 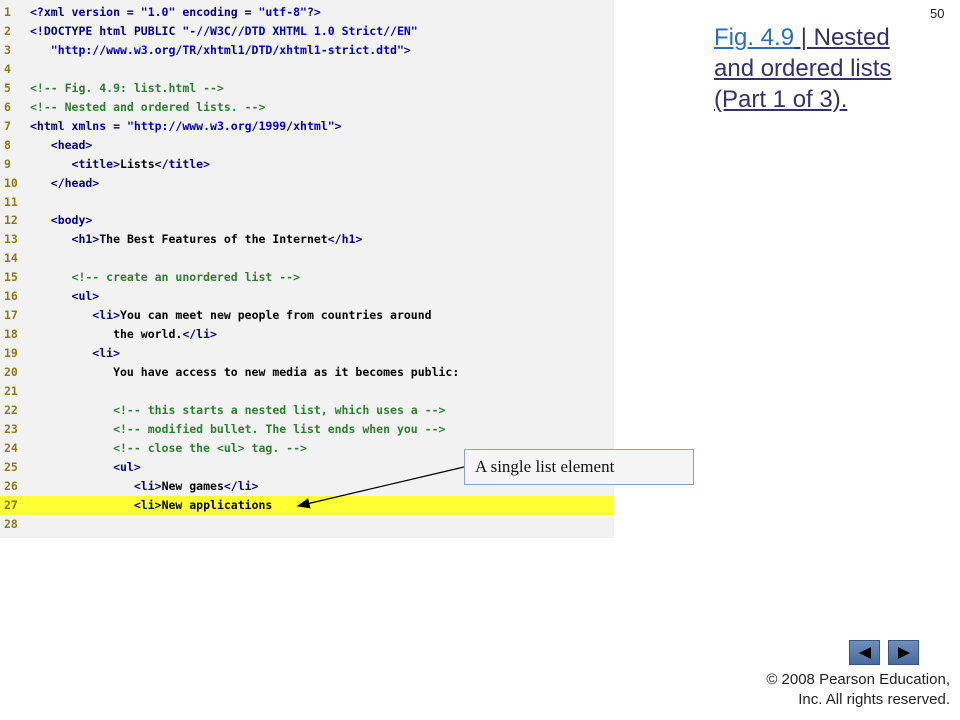 What do you see at coordinates (75, 163) in the screenshot?
I see `code-token: <title>` at bounding box center [75, 163].